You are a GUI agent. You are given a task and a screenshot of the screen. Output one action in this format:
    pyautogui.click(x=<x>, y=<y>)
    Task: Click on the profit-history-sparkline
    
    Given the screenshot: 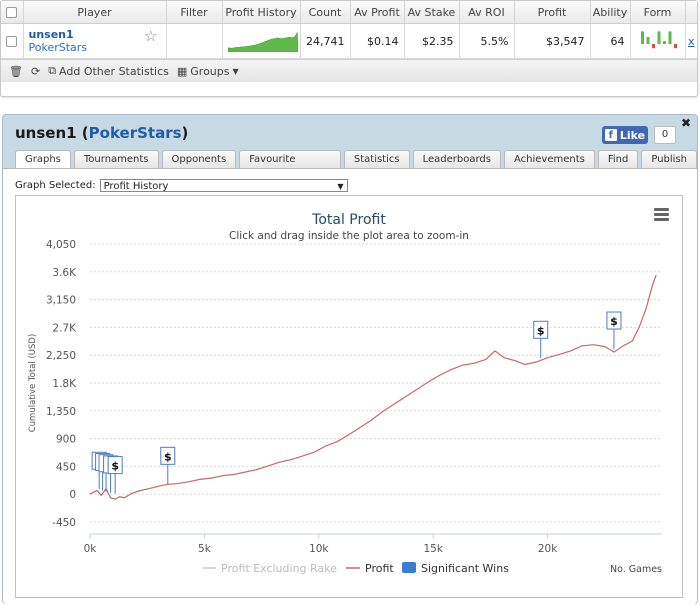 What is the action you would take?
    pyautogui.click(x=262, y=41)
    